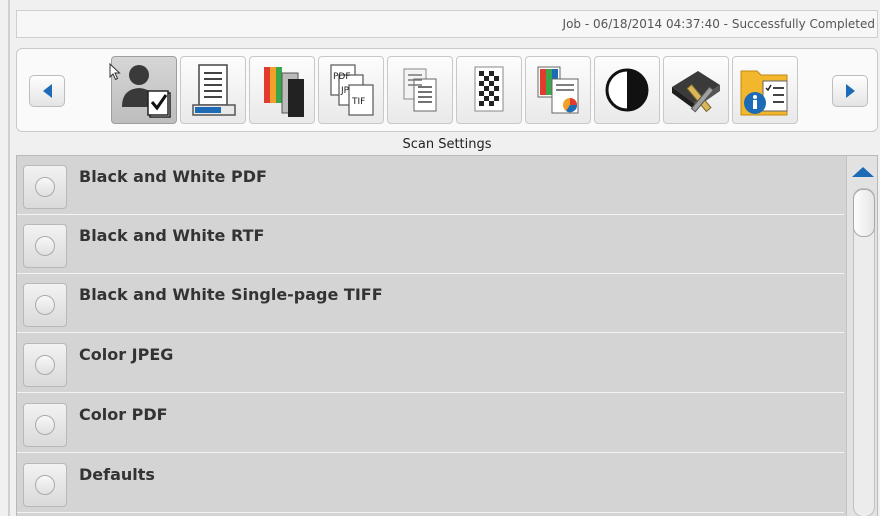 The width and height of the screenshot is (880, 516). Describe the element at coordinates (123, 414) in the screenshot. I see `setting-label: Color PDF` at that location.